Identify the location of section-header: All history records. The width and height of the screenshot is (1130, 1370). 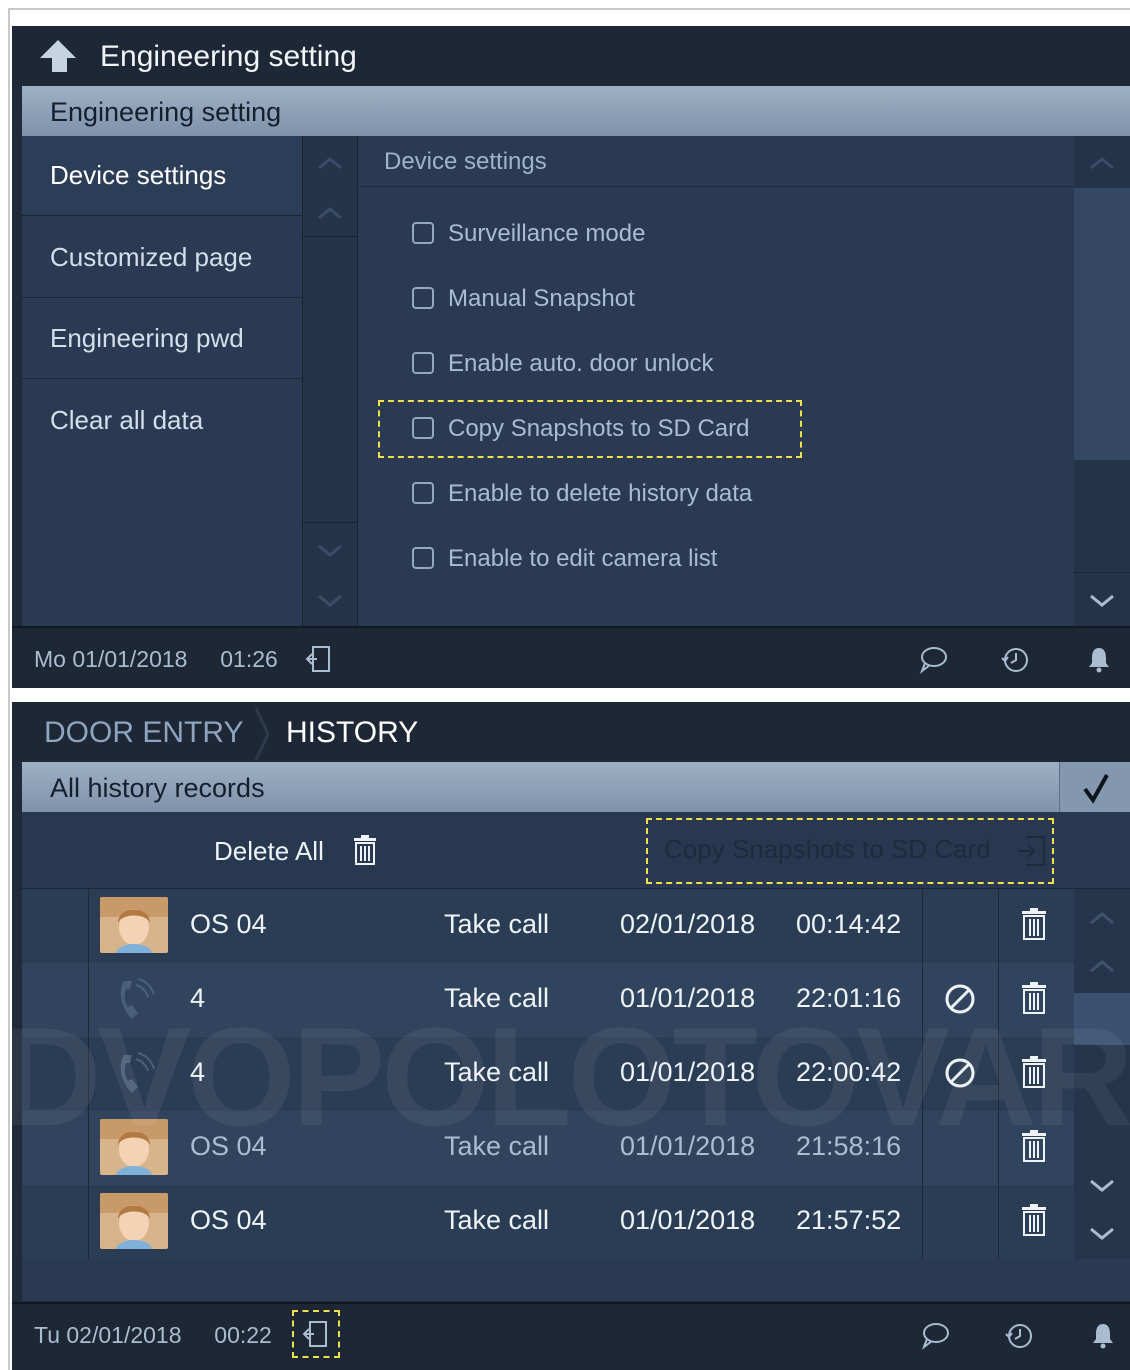
(541, 787).